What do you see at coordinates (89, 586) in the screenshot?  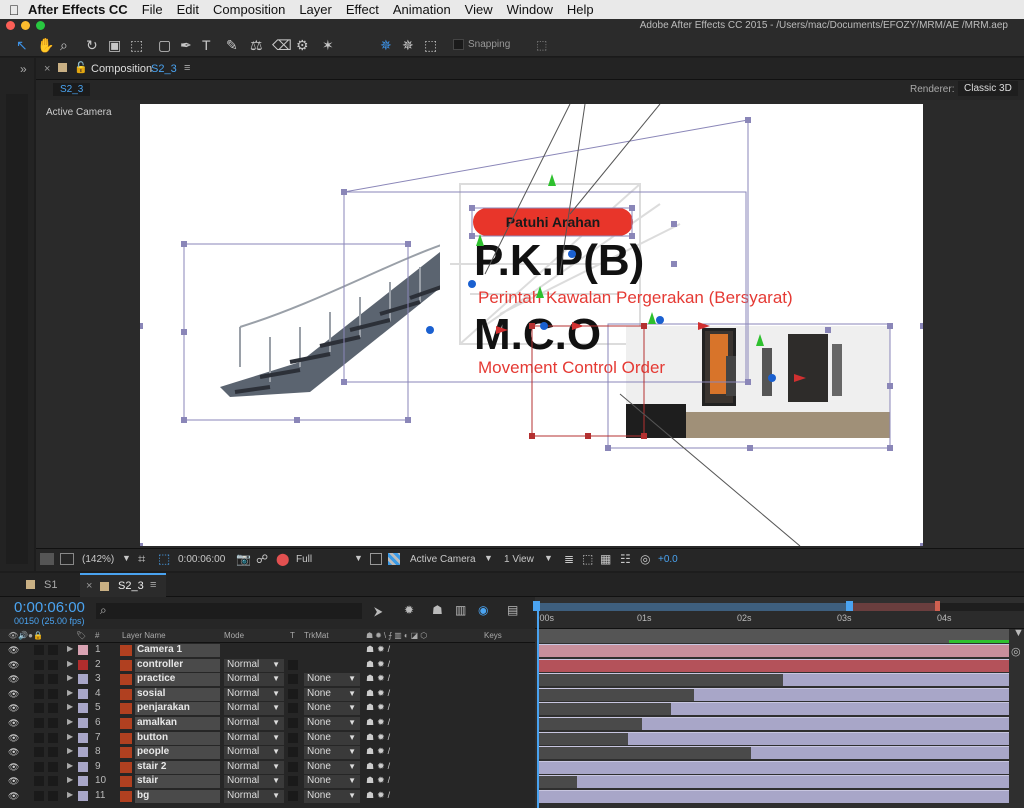 I see `close-tab-icon: ×` at bounding box center [89, 586].